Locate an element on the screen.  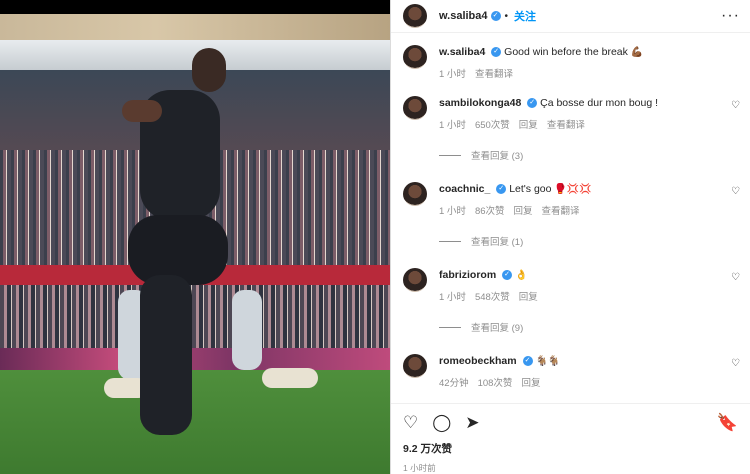
caption-content: Good win before the break is located at coordinates (566, 52).